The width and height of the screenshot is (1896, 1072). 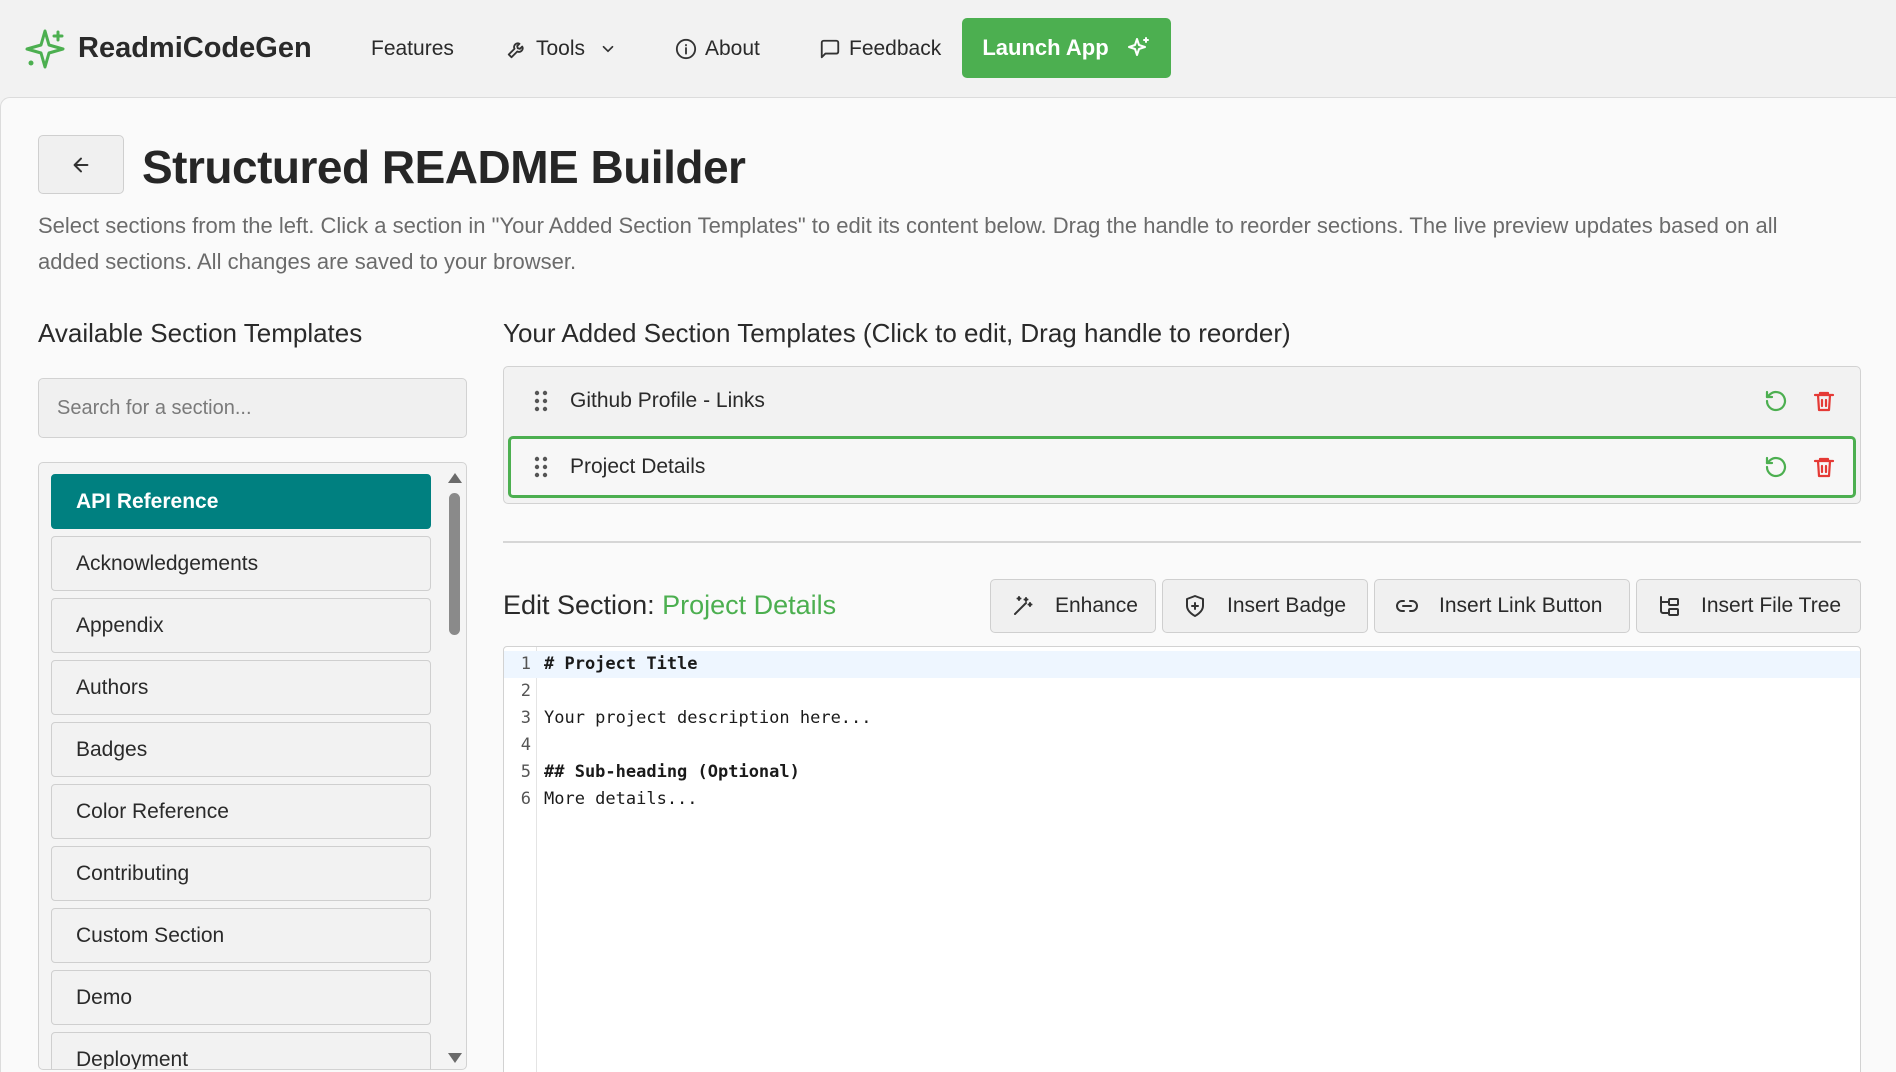 I want to click on nav-tools-label: Tools, so click(x=561, y=48).